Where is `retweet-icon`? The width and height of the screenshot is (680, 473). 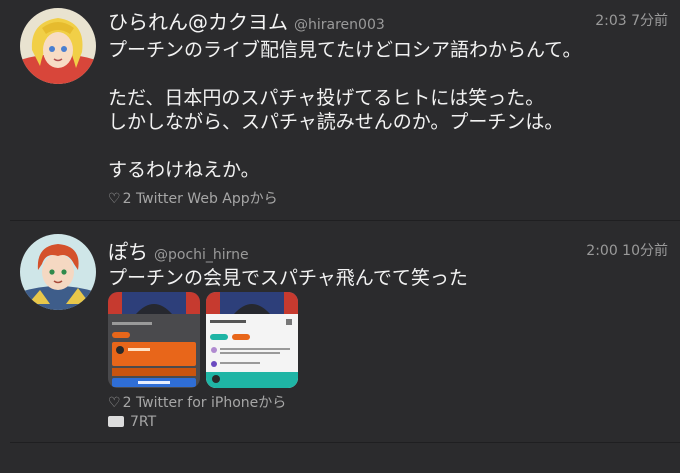 retweet-icon is located at coordinates (116, 421).